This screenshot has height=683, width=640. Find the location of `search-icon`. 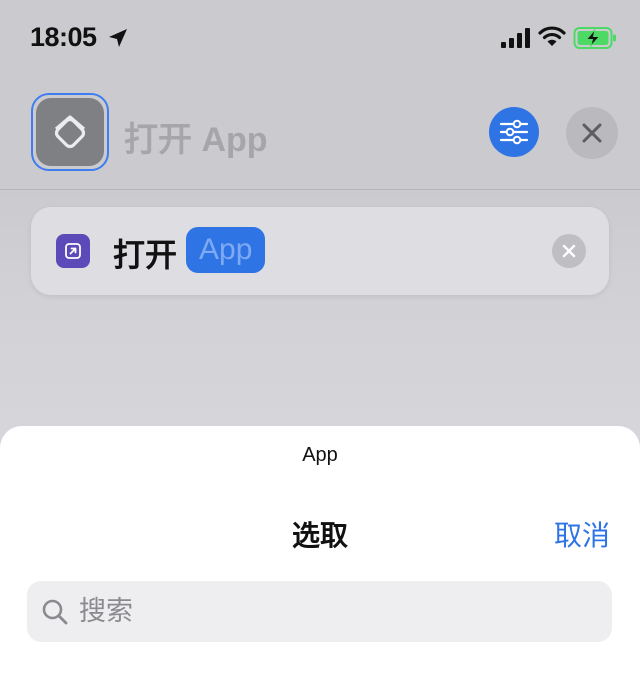

search-icon is located at coordinates (55, 612).